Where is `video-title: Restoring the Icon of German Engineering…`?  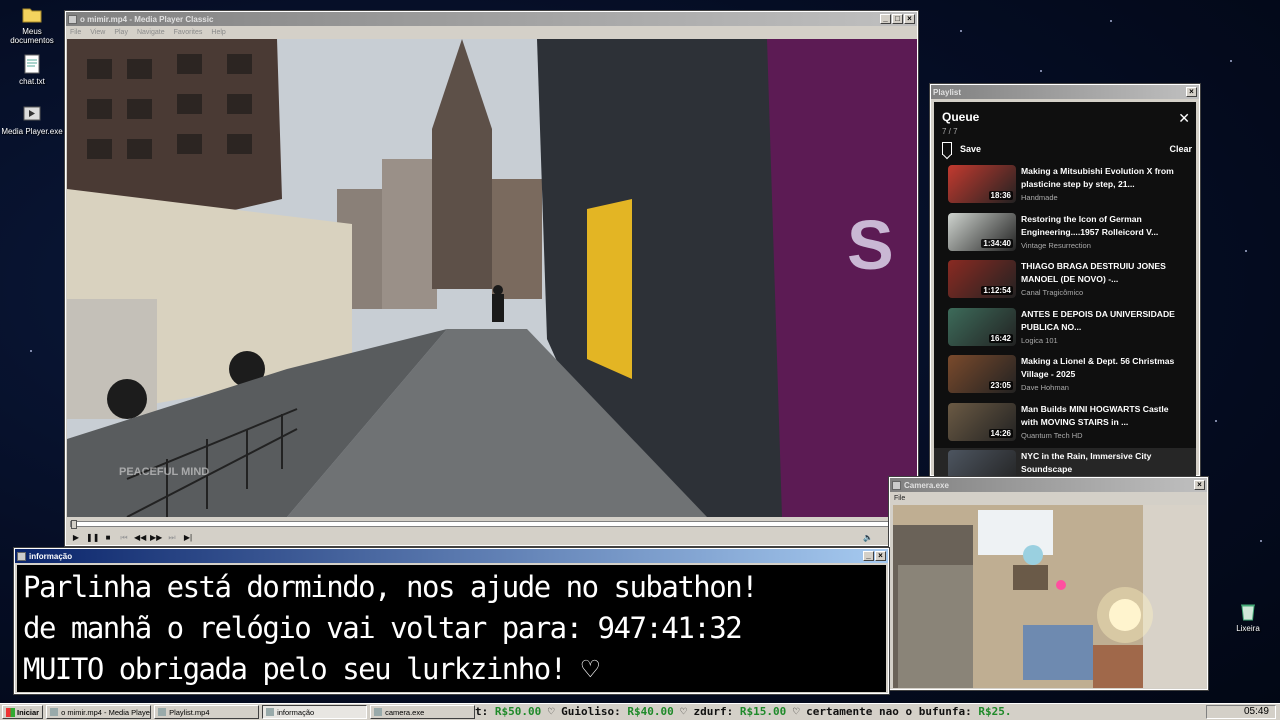 video-title: Restoring the Icon of German Engineering… is located at coordinates (1101, 226).